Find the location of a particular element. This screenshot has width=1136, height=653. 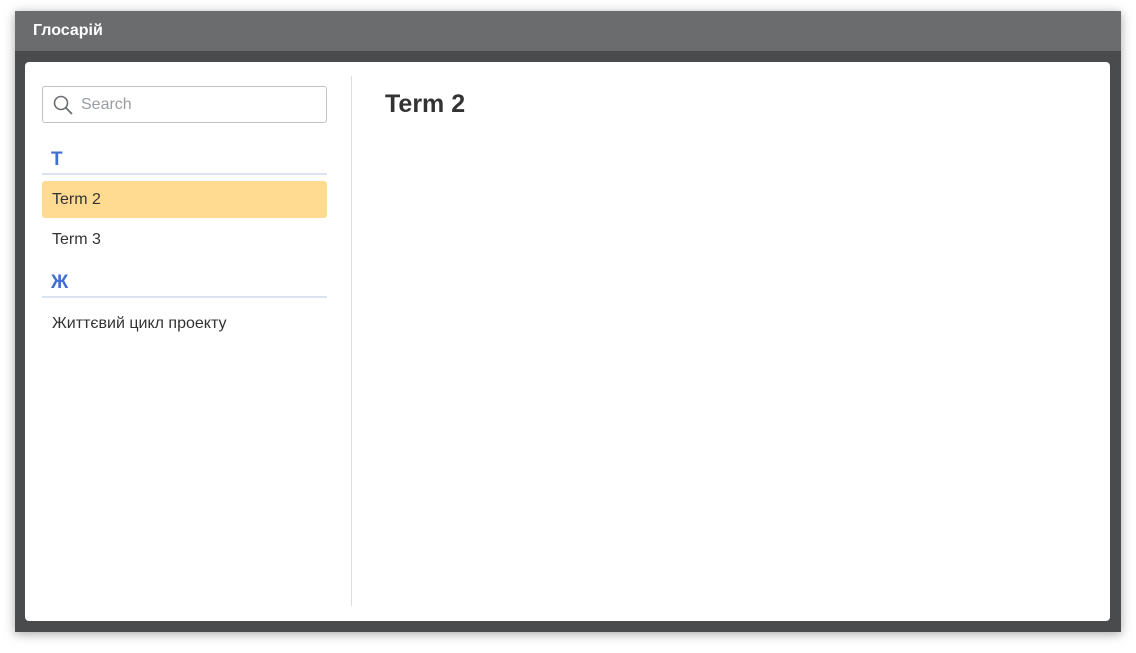

search-icon is located at coordinates (63, 105).